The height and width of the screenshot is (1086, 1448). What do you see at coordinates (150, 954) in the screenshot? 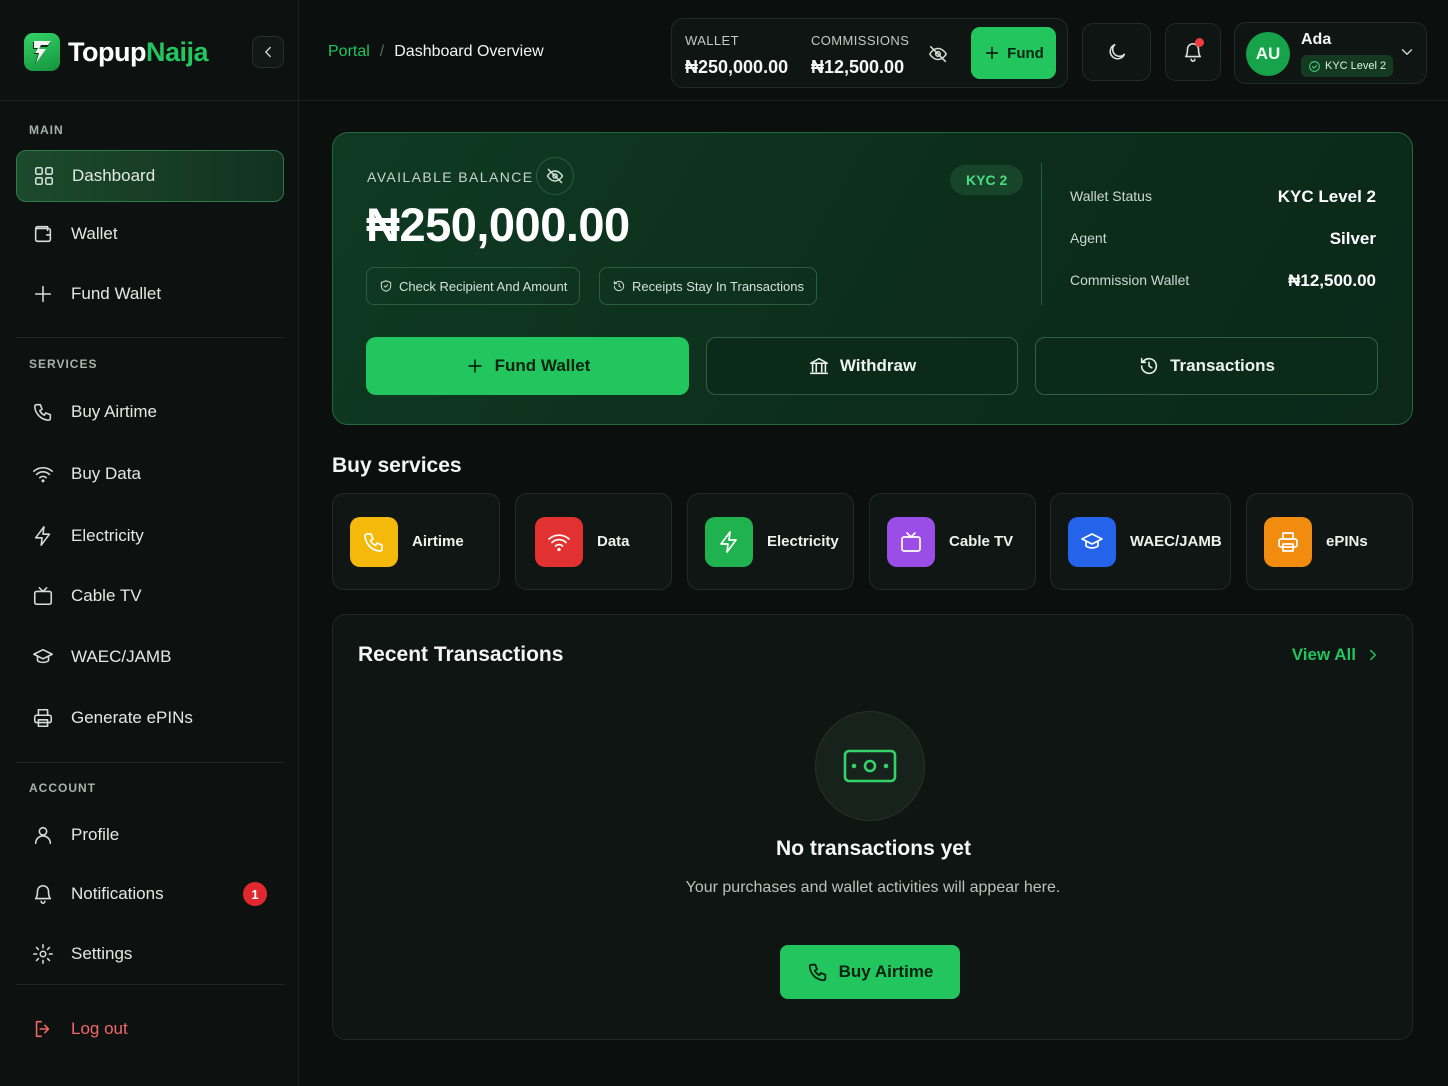
I see `sidebar-item-settings: Settings` at bounding box center [150, 954].